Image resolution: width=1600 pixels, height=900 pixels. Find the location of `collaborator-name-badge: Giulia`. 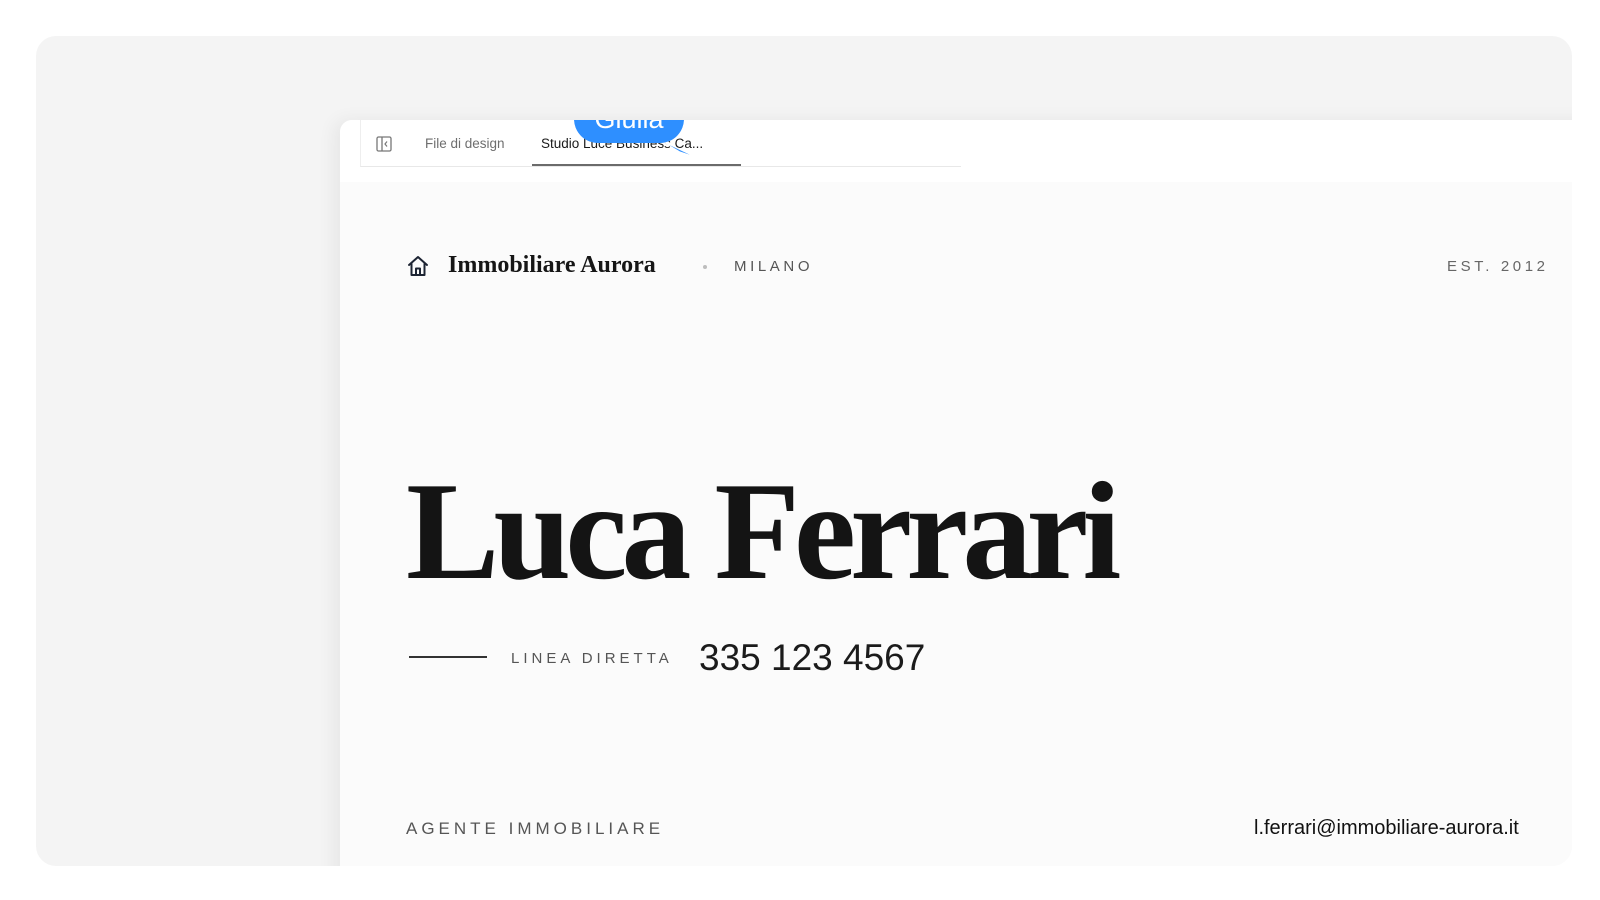

collaborator-name-badge: Giulia is located at coordinates (629, 131).